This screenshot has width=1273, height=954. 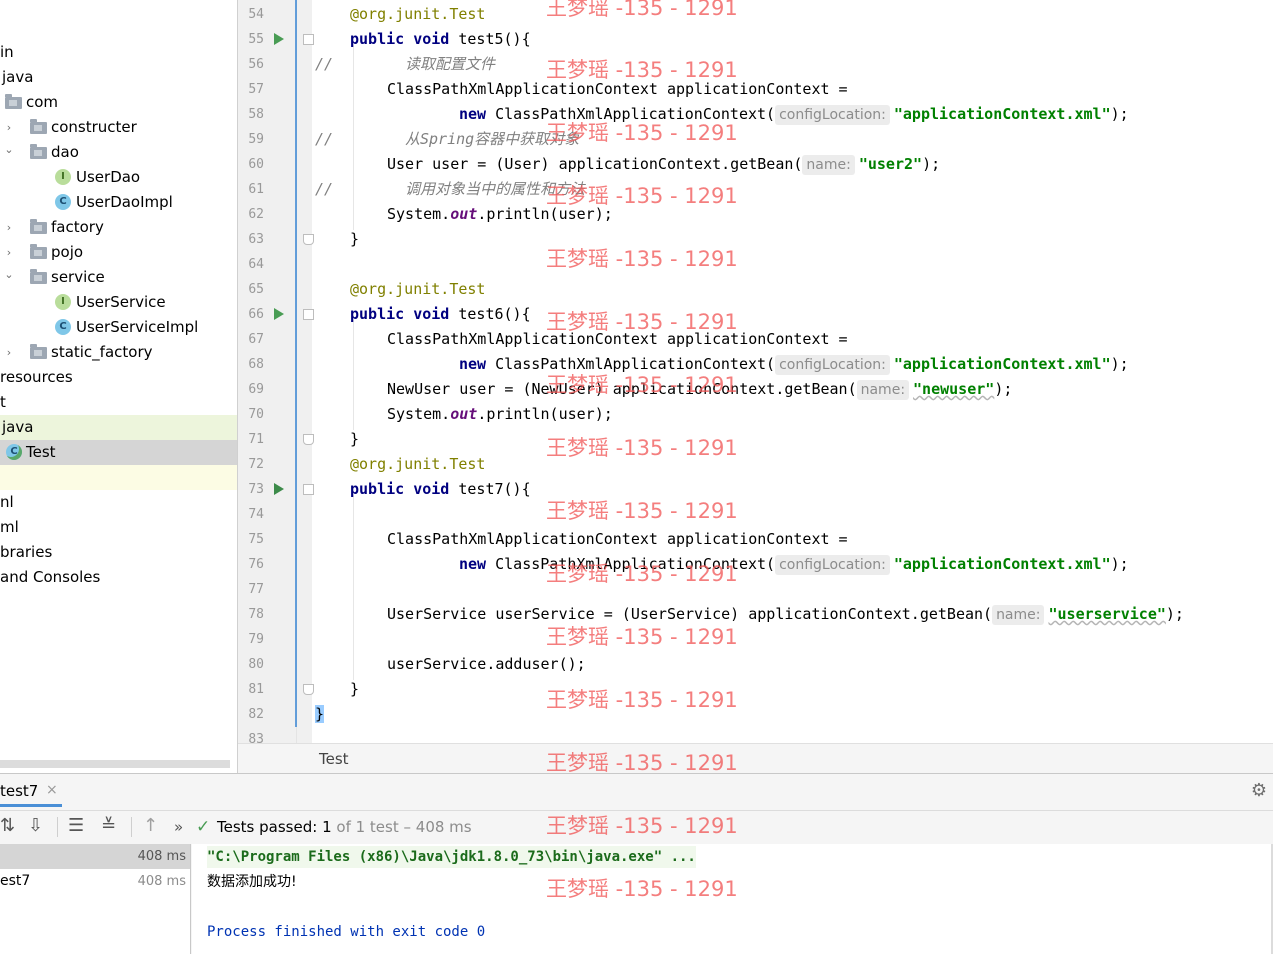 What do you see at coordinates (1119, 564) in the screenshot?
I see `code-punctuation: );` at bounding box center [1119, 564].